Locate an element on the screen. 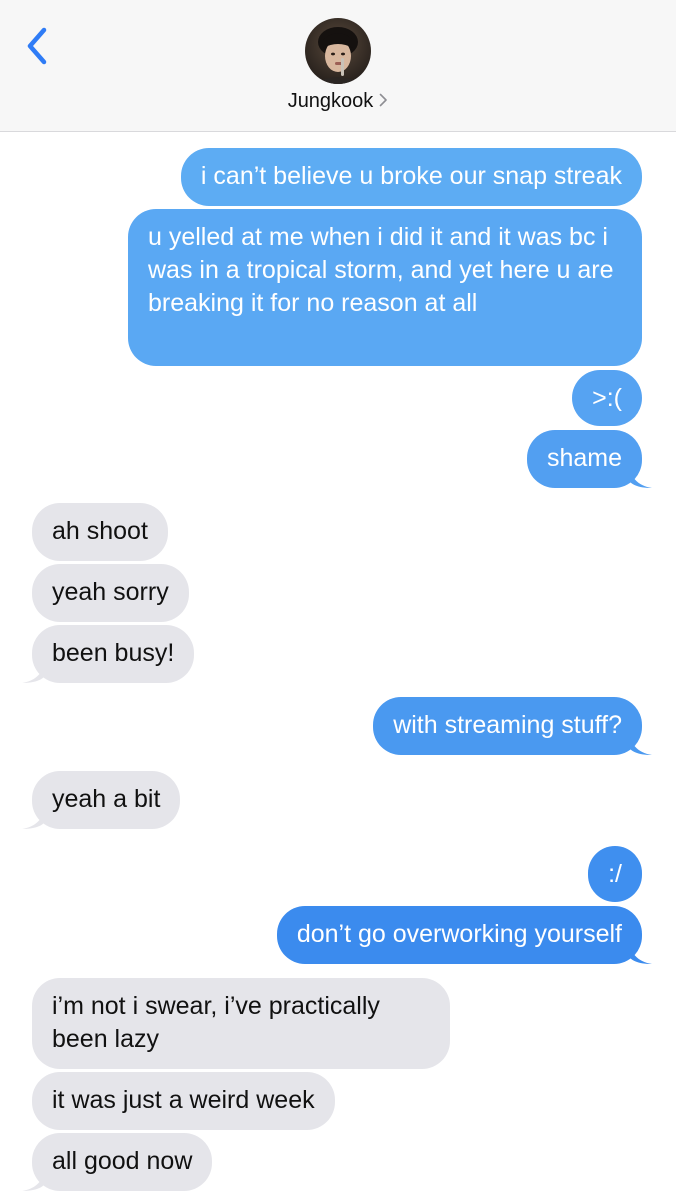 The height and width of the screenshot is (1200, 676). message-bubble-received: been busy! is located at coordinates (108, 654).